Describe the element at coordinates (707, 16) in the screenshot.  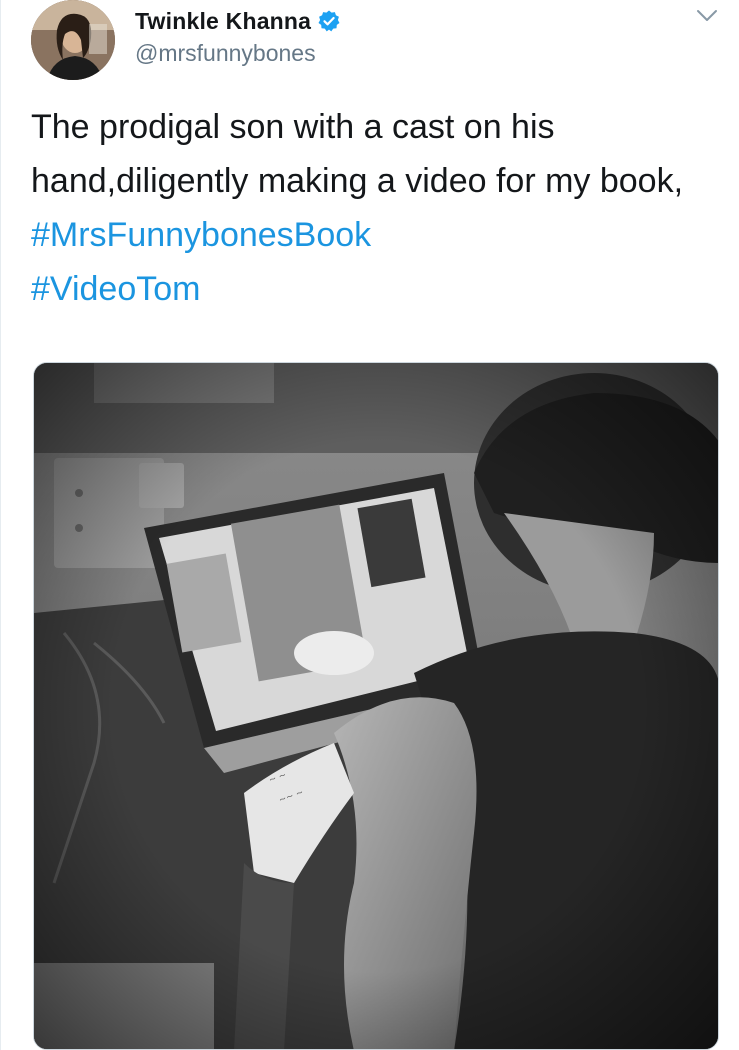
I see `chevron-down-icon` at that location.